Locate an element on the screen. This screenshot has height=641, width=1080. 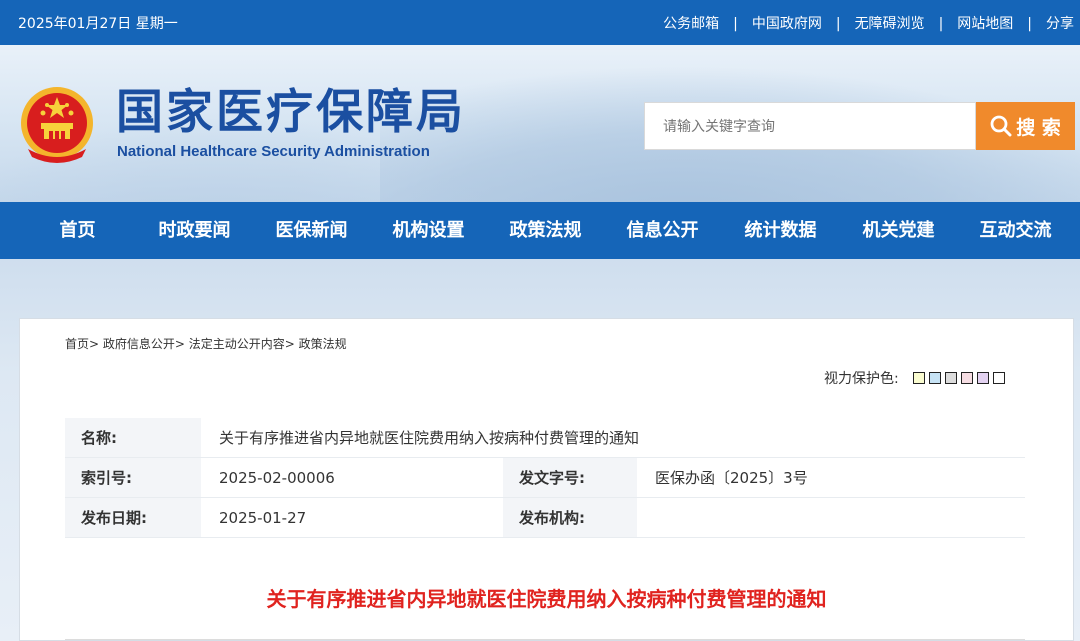
swatch-white is located at coordinates (998, 378).